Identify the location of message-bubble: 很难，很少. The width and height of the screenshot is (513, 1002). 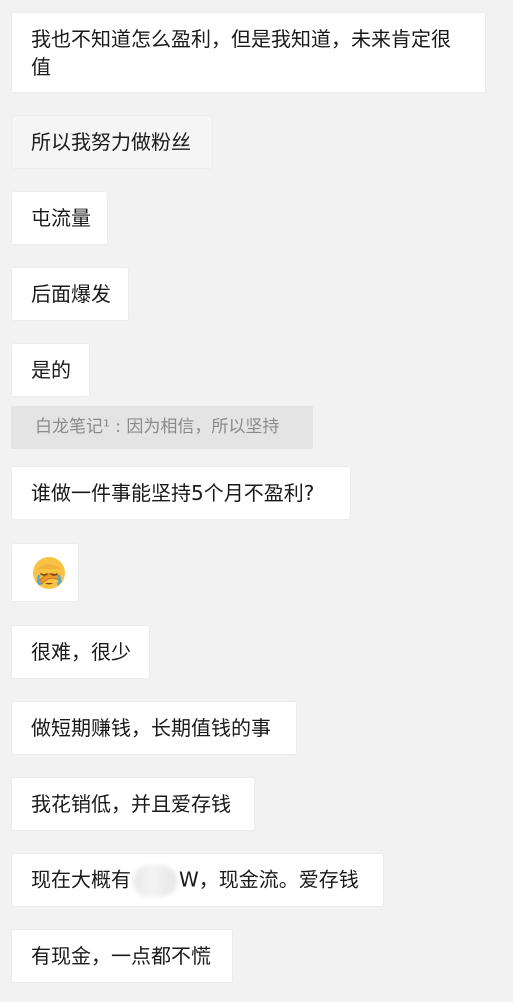
(80, 652).